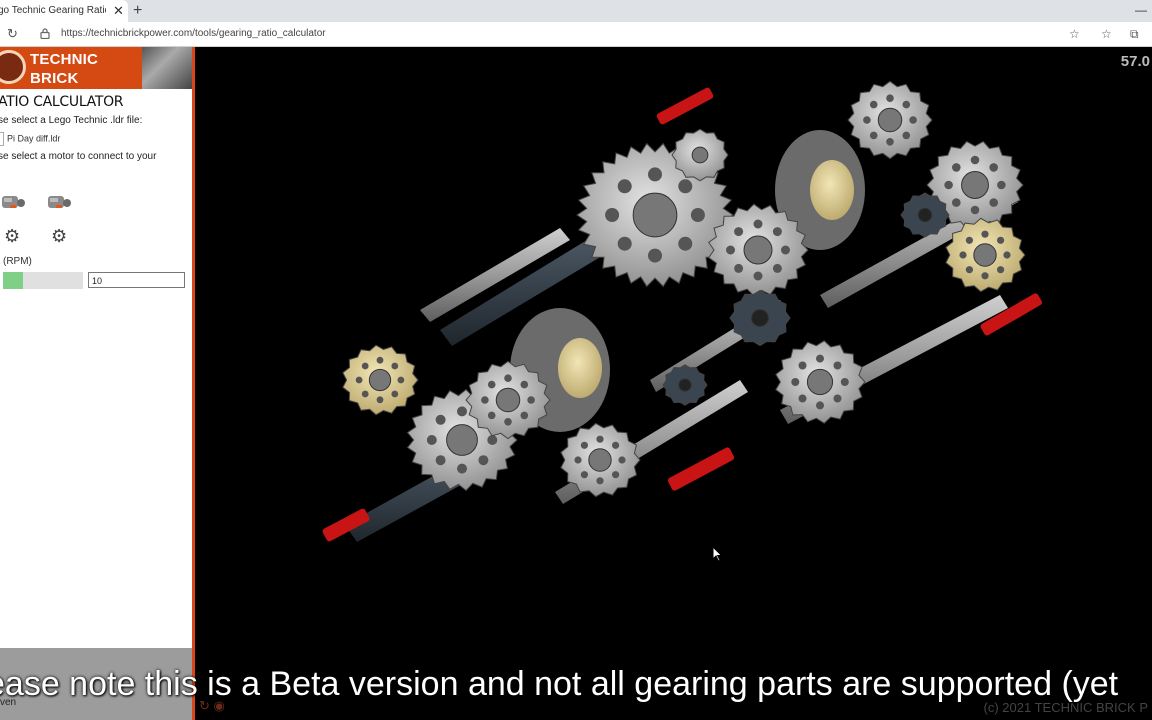  I want to click on add-favorite-icon: ☆, so click(1074, 34).